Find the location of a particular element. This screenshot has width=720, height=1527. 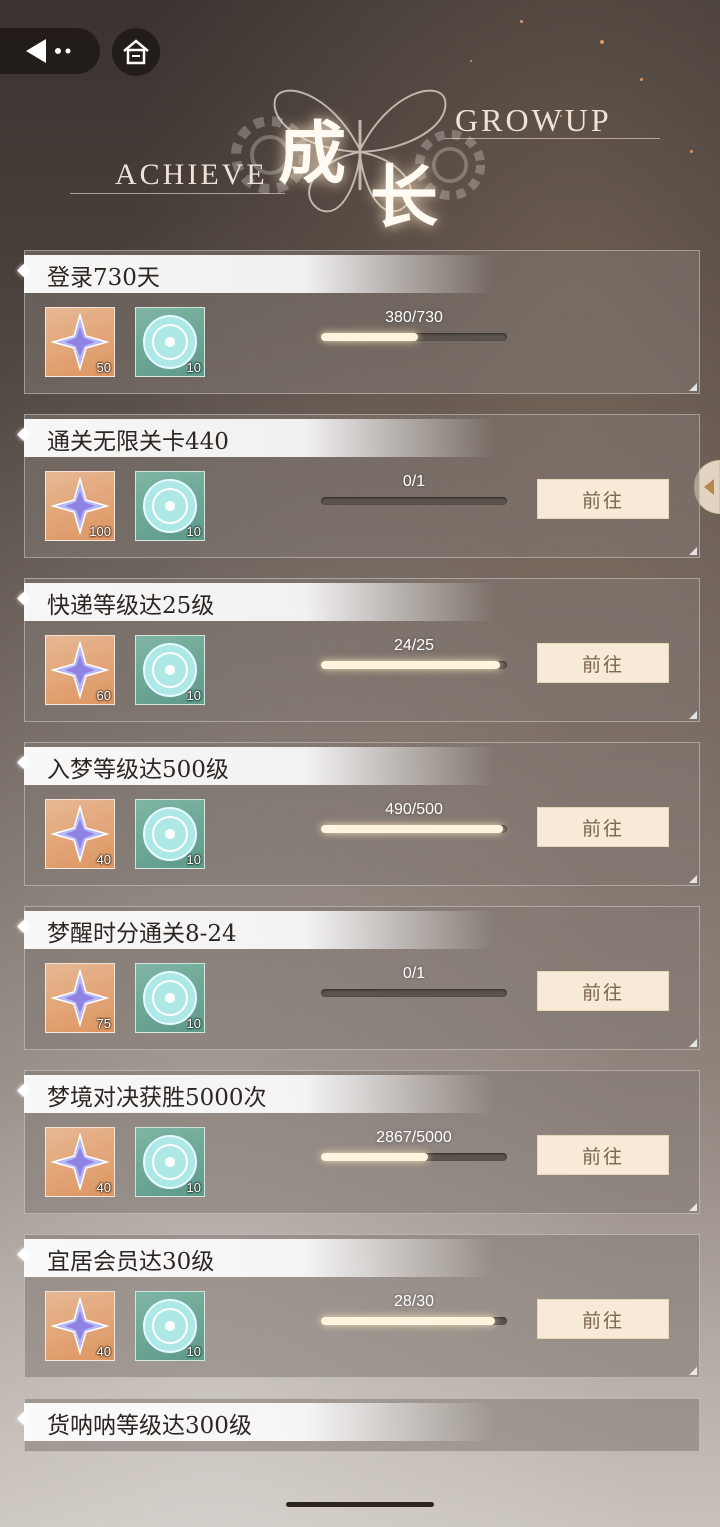

header-line-left is located at coordinates (177, 193).